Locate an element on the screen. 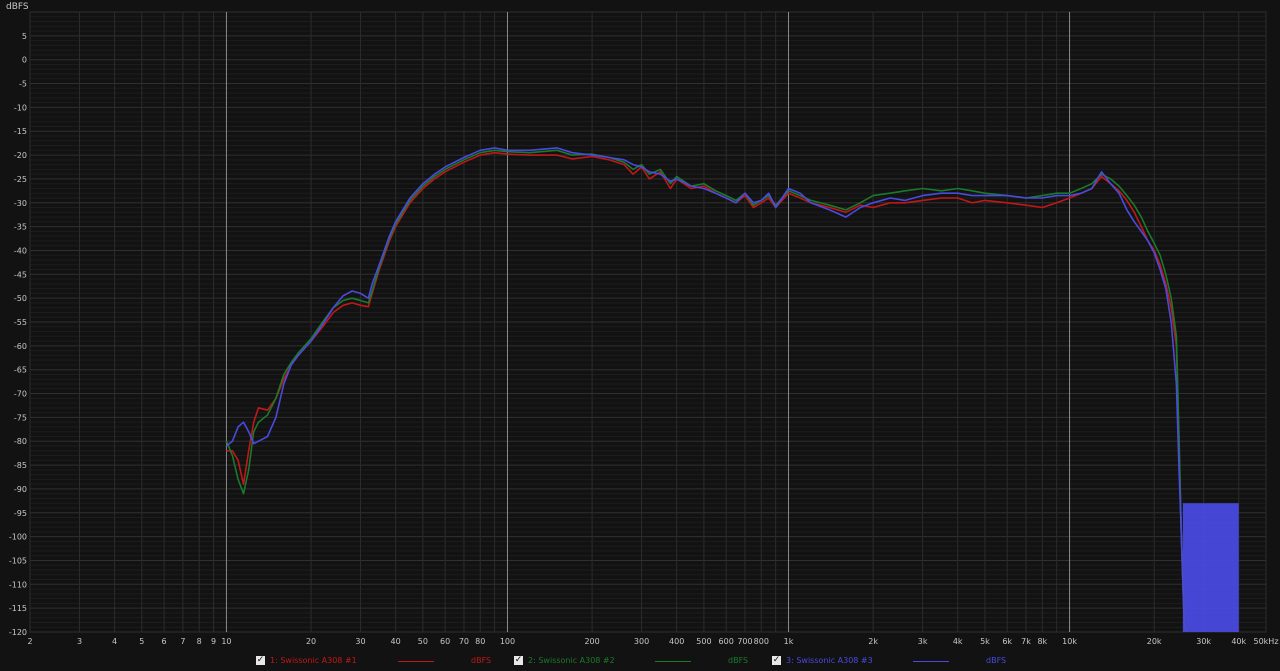 Image resolution: width=1280 pixels, height=671 pixels. y-tick-label: -45 is located at coordinates (20, 274).